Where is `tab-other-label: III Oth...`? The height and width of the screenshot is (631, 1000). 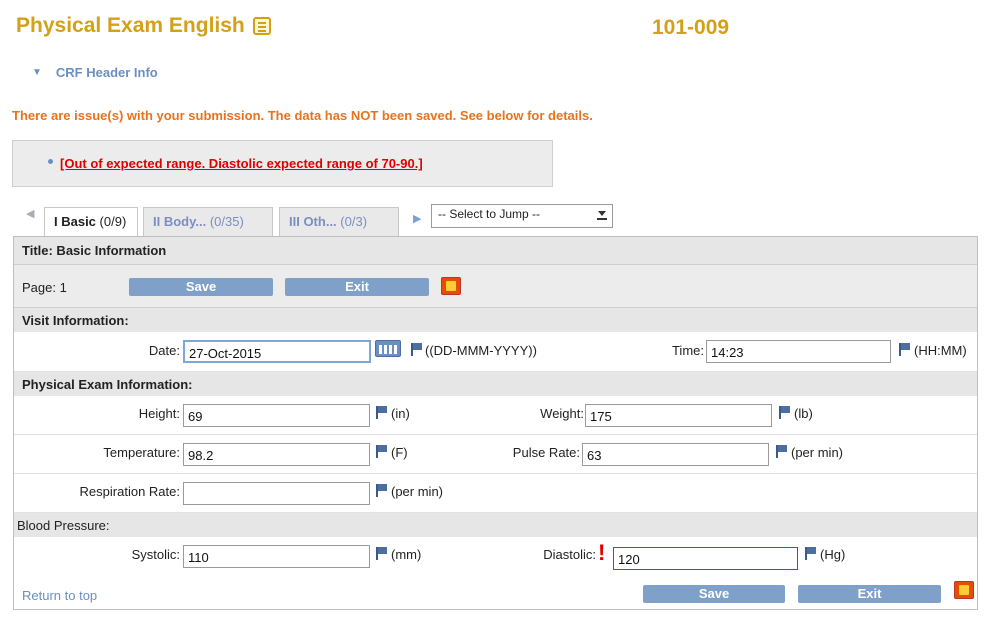 tab-other-label: III Oth... is located at coordinates (313, 221).